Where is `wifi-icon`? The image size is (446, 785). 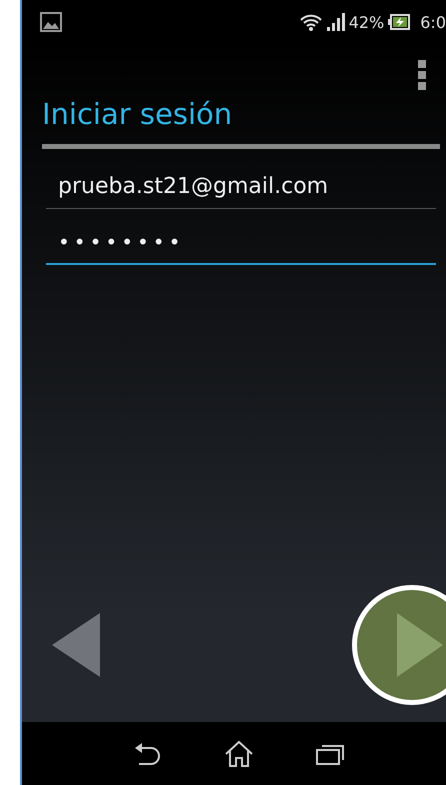 wifi-icon is located at coordinates (310, 22).